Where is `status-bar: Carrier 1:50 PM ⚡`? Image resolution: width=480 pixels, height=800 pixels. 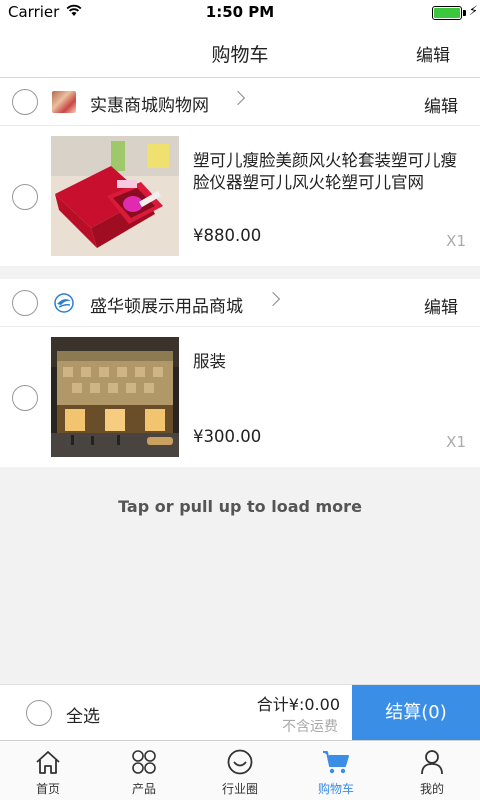
status-bar: Carrier 1:50 PM ⚡ is located at coordinates (240, 13).